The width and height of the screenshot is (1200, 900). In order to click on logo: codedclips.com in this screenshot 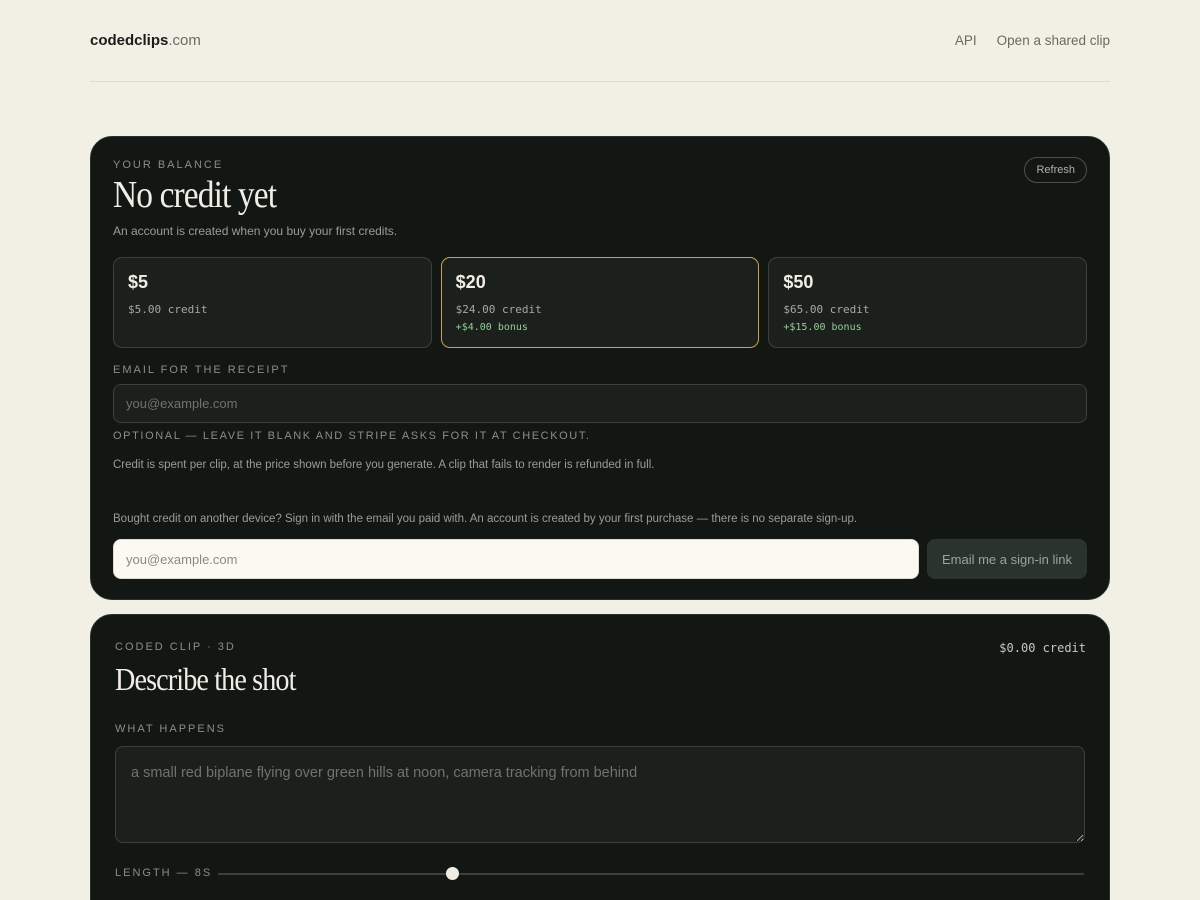, I will do `click(145, 40)`.